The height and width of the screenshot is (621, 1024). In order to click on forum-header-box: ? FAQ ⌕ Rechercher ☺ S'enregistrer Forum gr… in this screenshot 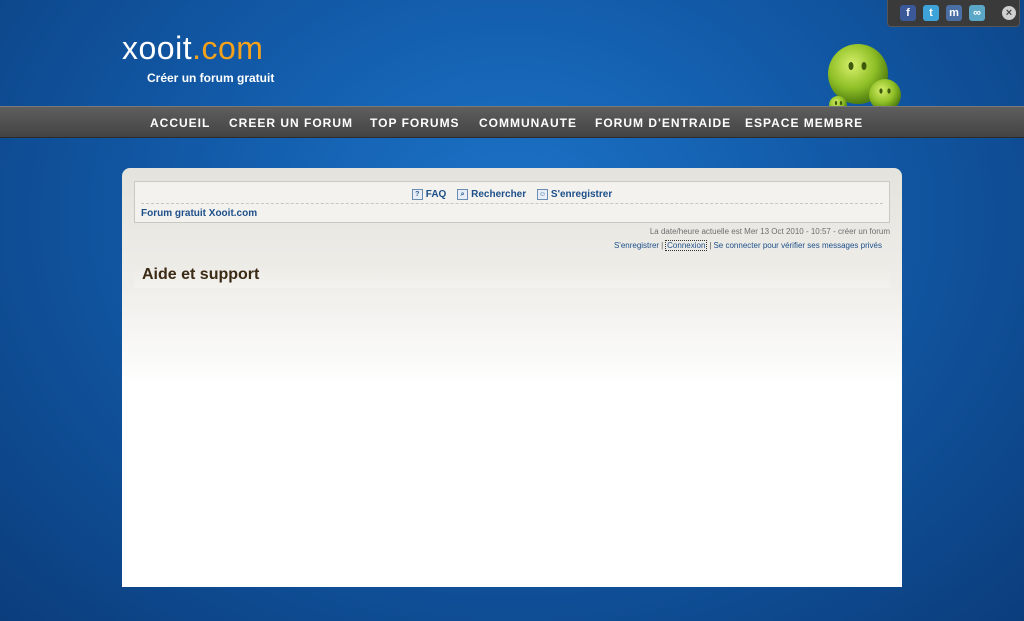, I will do `click(512, 202)`.